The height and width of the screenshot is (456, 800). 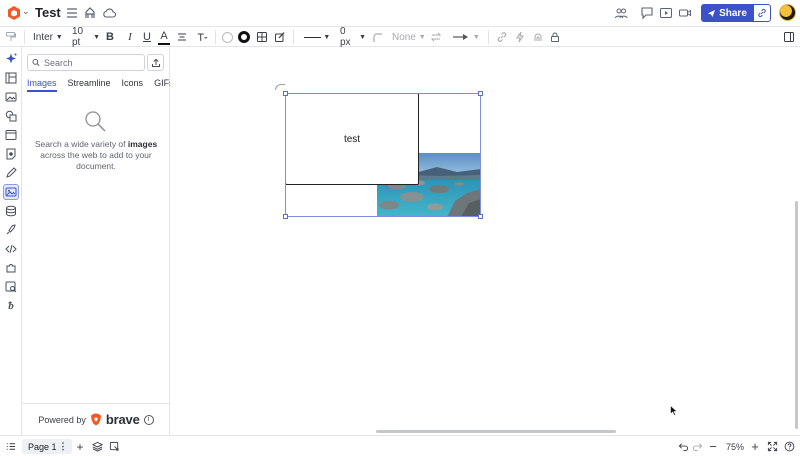 What do you see at coordinates (345, 37) in the screenshot?
I see `line-width-value: 0 px` at bounding box center [345, 37].